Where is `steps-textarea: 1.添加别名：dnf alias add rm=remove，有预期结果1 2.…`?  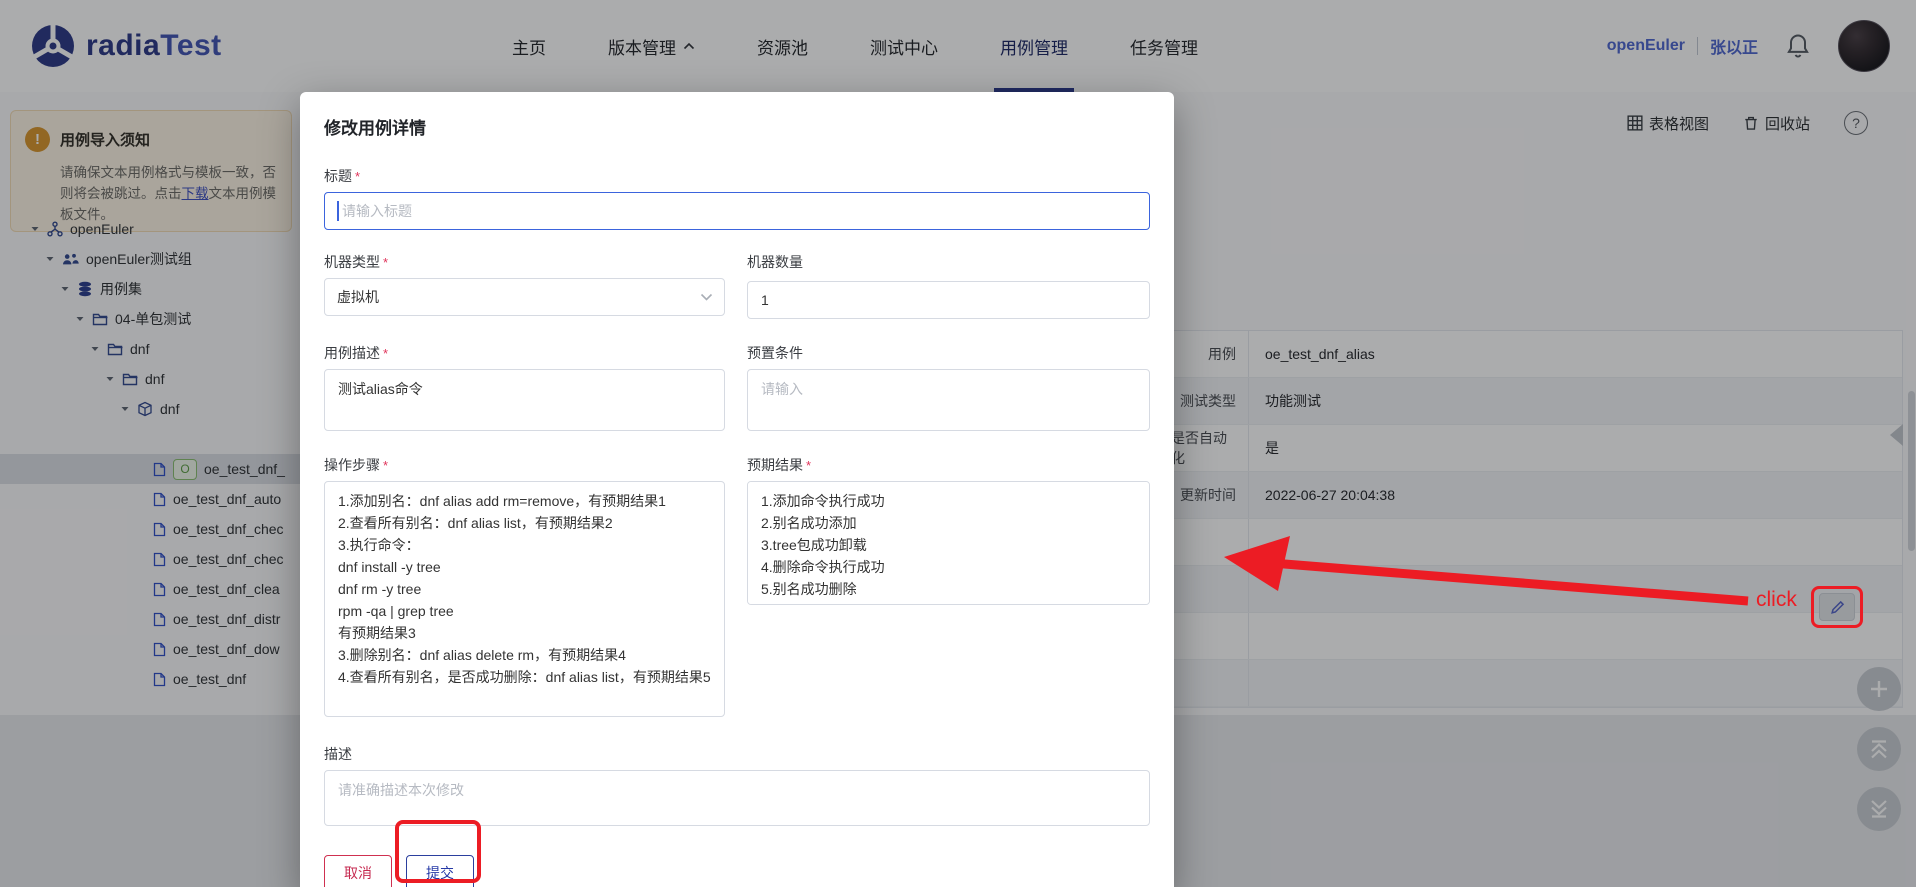
steps-textarea: 1.添加别名：dnf alias add rm=remove，有预期结果1 2.… is located at coordinates (524, 599).